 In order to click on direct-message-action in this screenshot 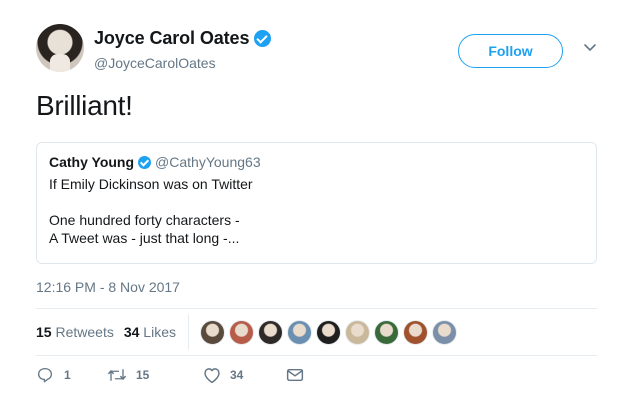, I will do `click(295, 375)`.